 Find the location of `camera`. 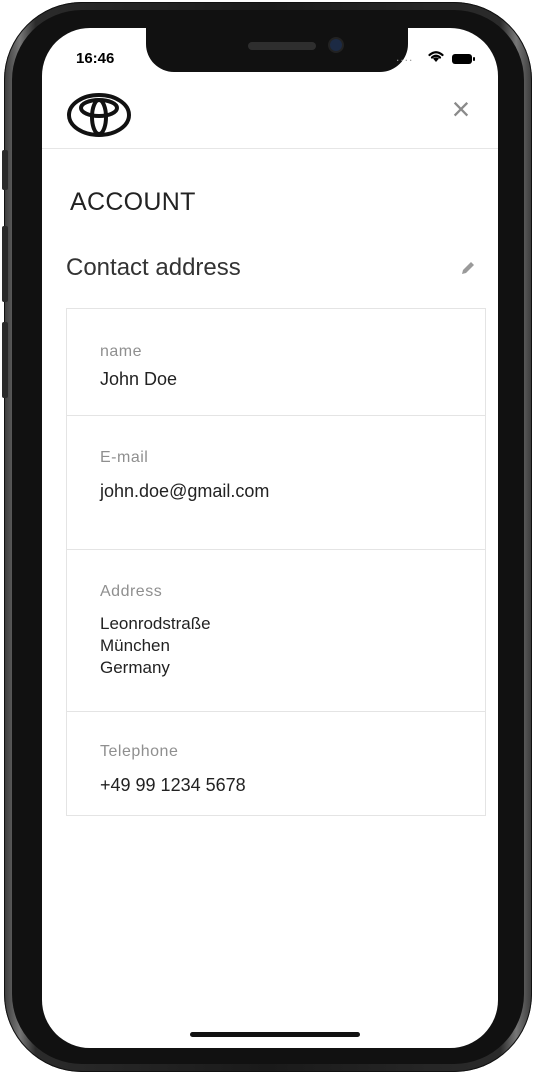

camera is located at coordinates (336, 45).